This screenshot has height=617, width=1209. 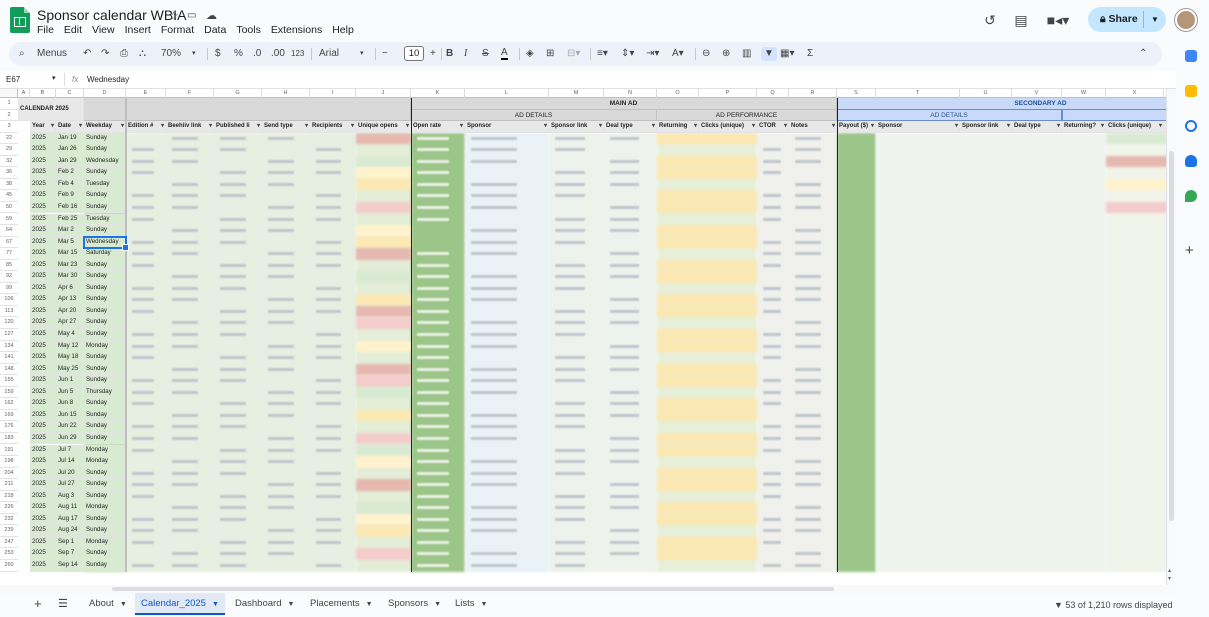 What do you see at coordinates (9, 566) in the screenshot?
I see `row-header: 260` at bounding box center [9, 566].